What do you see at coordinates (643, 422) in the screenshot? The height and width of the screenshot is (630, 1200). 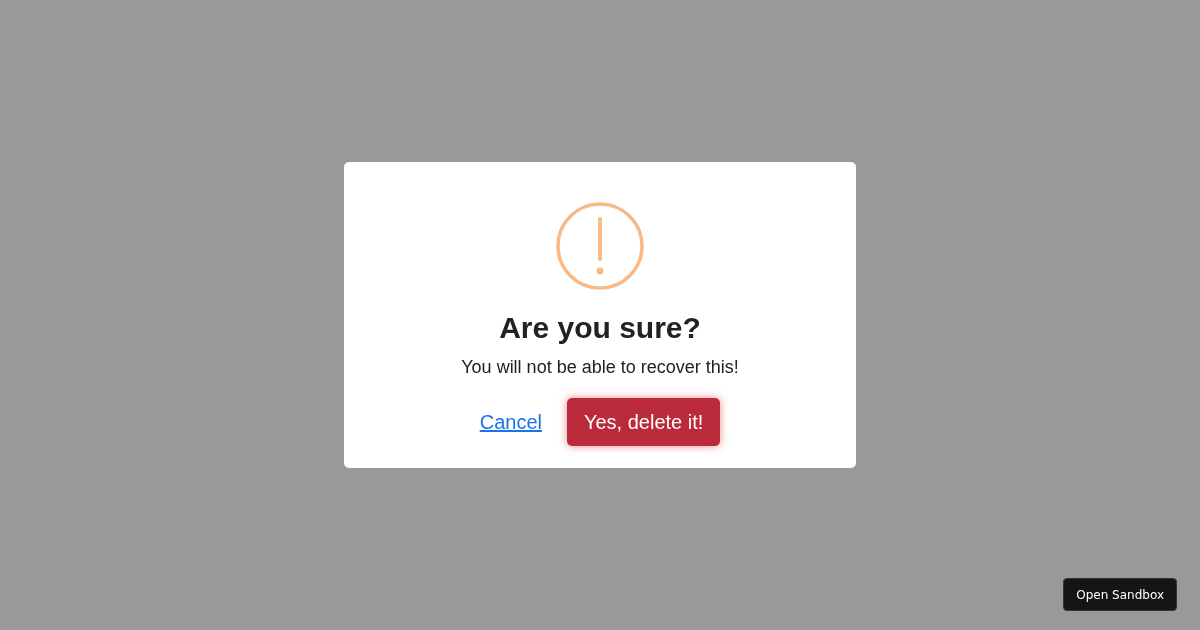 I see `delete-button: Yes, delete it!` at bounding box center [643, 422].